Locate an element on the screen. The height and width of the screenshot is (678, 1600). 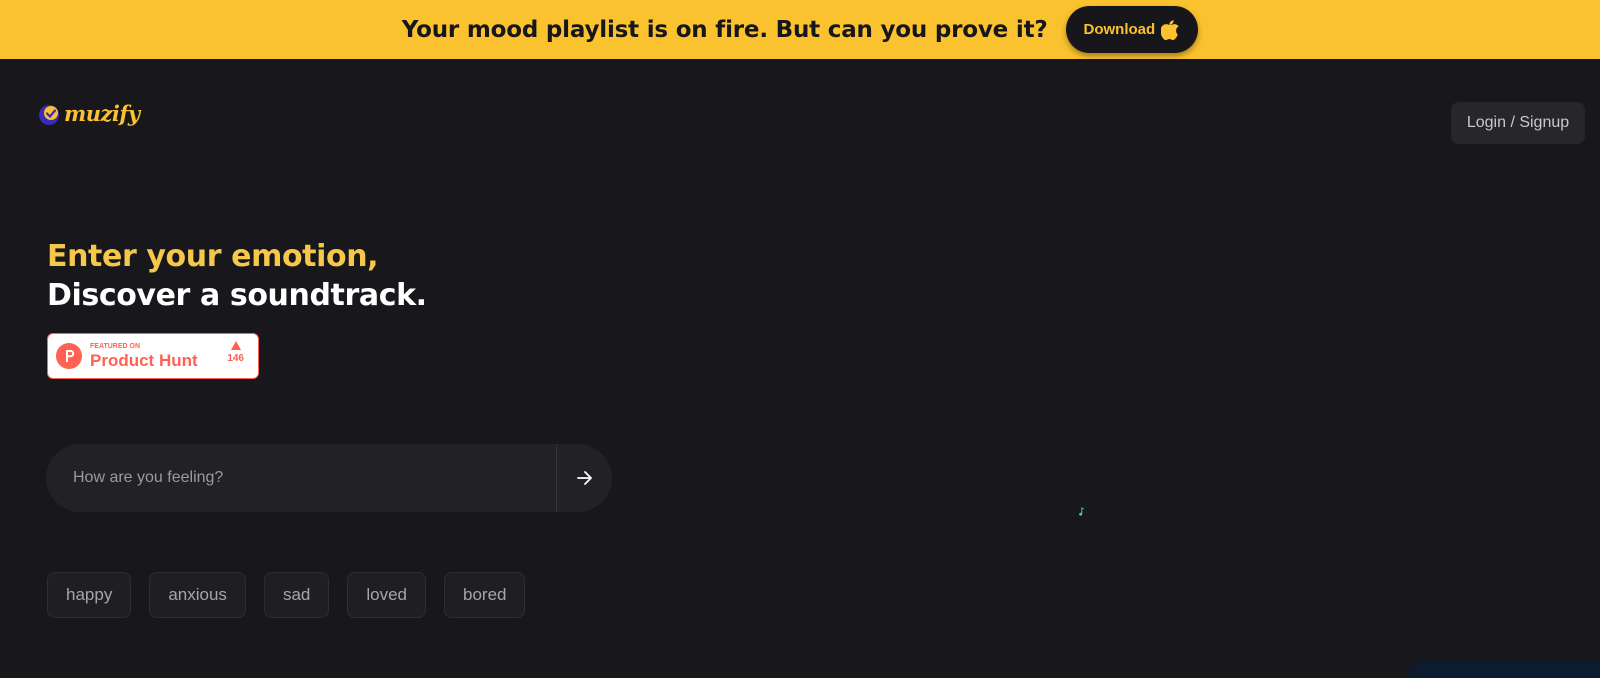
mood-chip-happy: happy is located at coordinates (89, 595).